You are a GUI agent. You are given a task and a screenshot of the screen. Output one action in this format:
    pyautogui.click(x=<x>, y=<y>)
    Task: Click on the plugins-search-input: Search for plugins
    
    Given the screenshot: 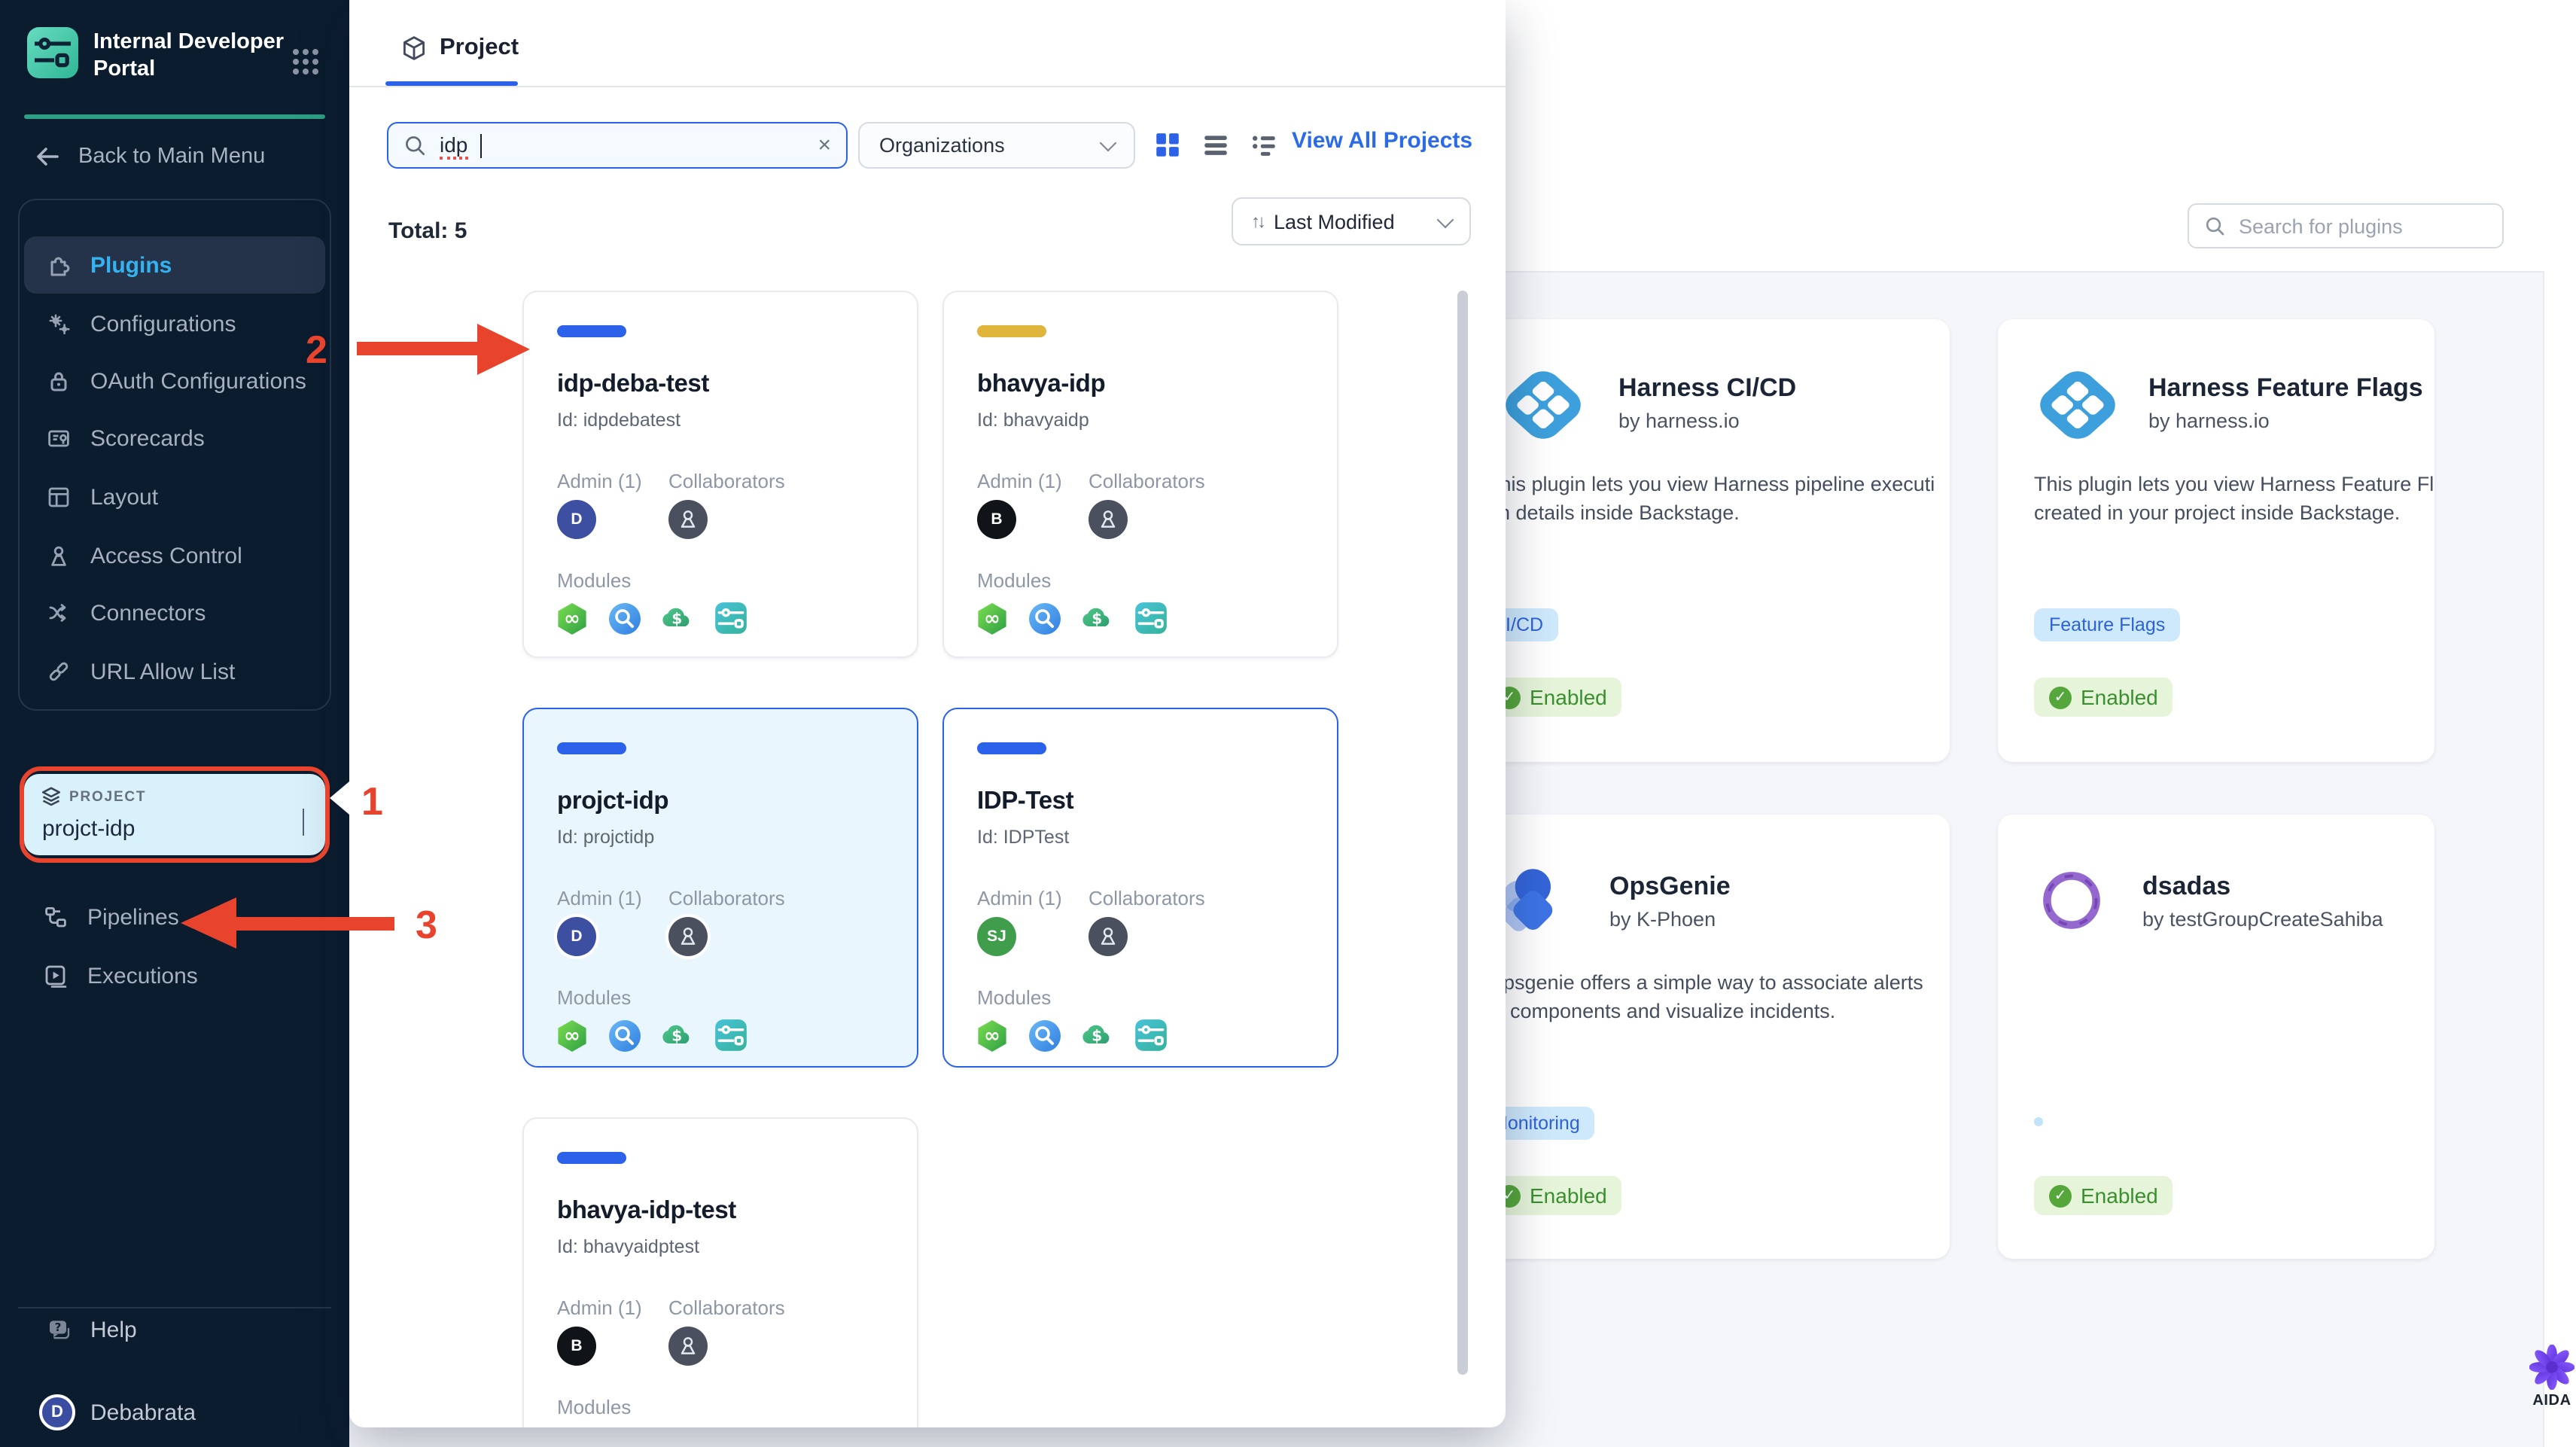 What is the action you would take?
    pyautogui.click(x=2346, y=225)
    